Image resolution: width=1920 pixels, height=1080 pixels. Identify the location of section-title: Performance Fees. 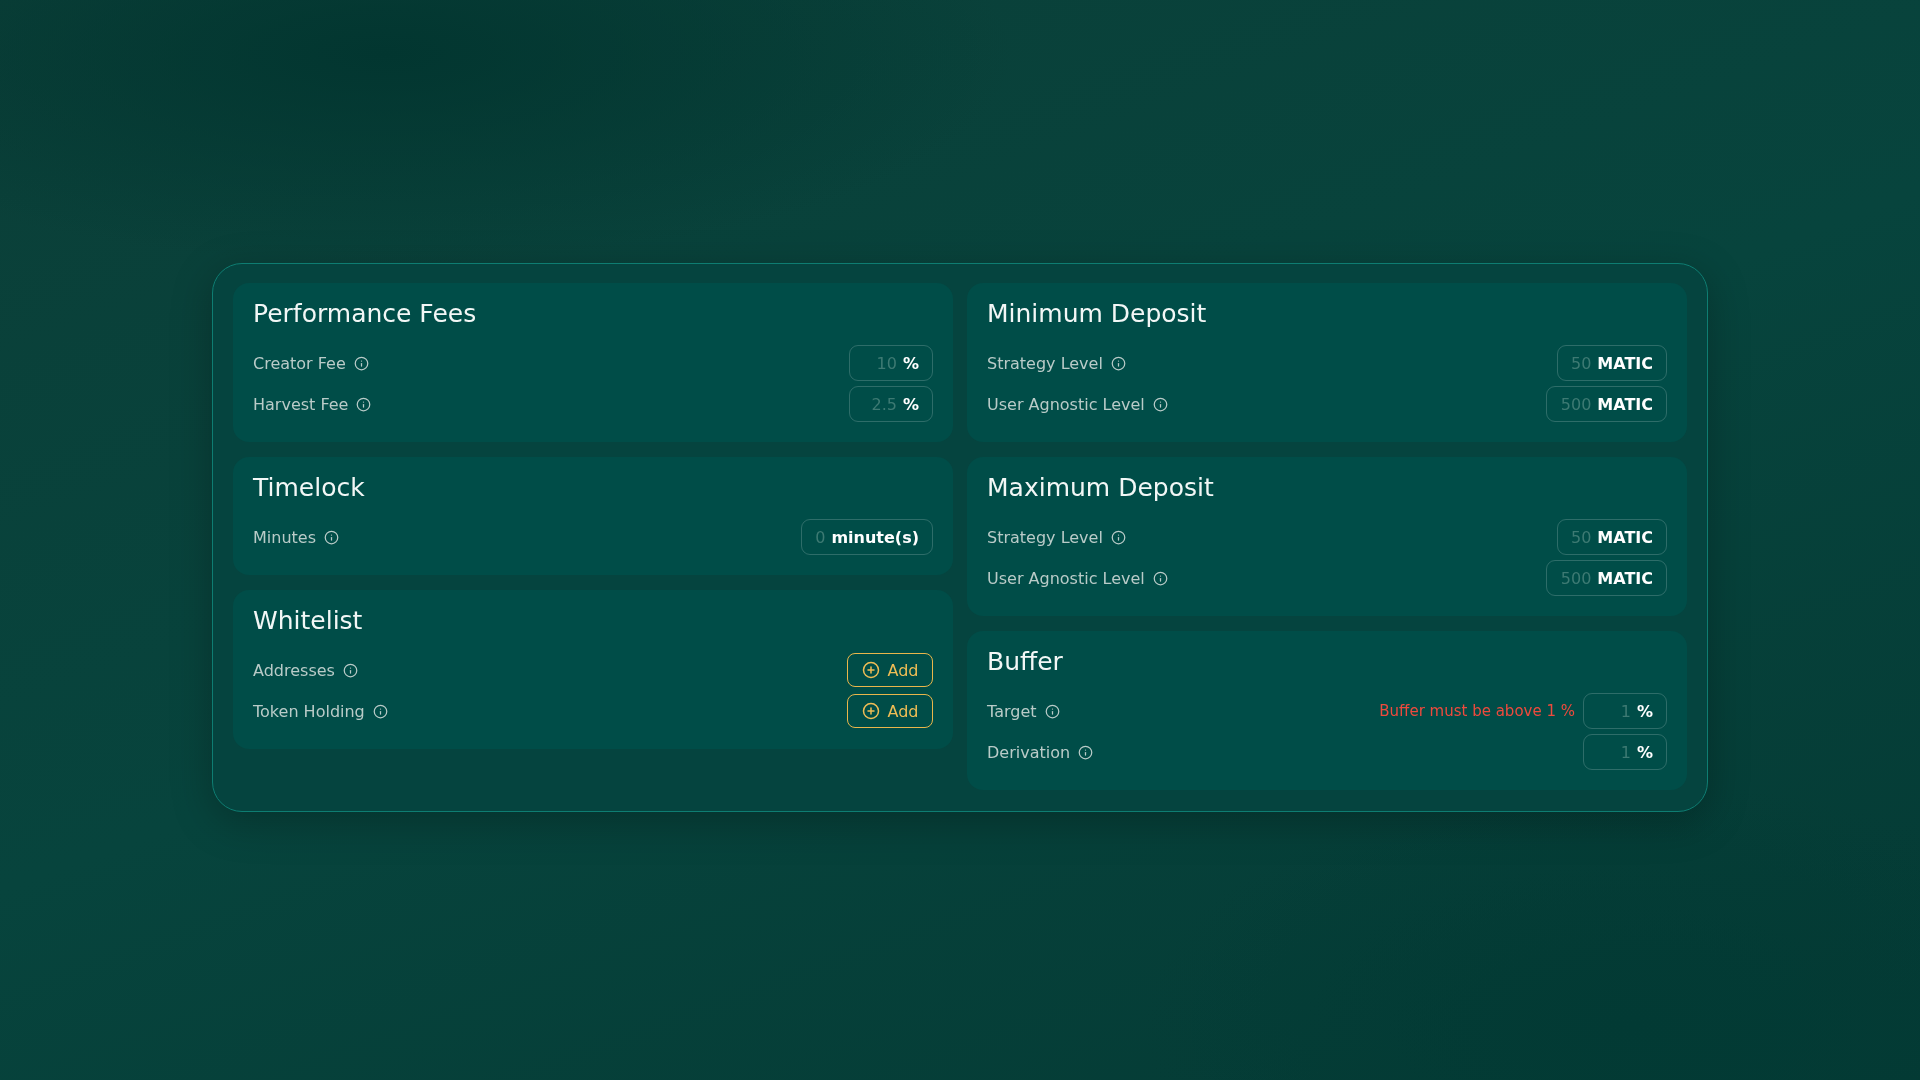
(365, 313).